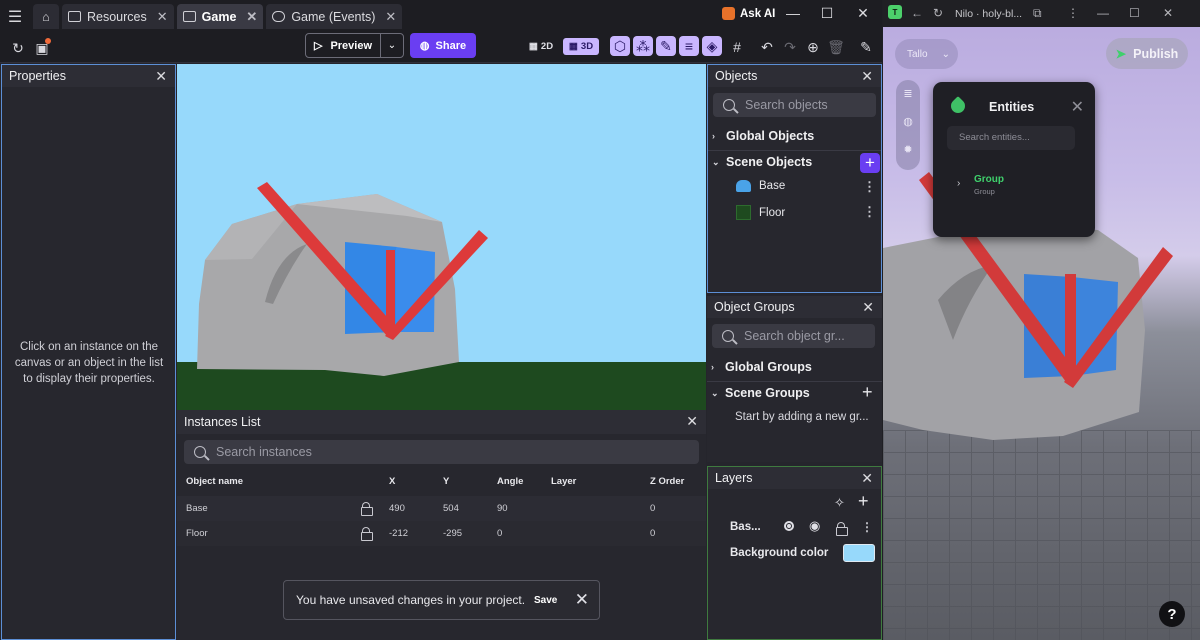 Image resolution: width=1200 pixels, height=640 pixels. Describe the element at coordinates (441, 452) in the screenshot. I see `instances-search-input: Search instances` at that location.